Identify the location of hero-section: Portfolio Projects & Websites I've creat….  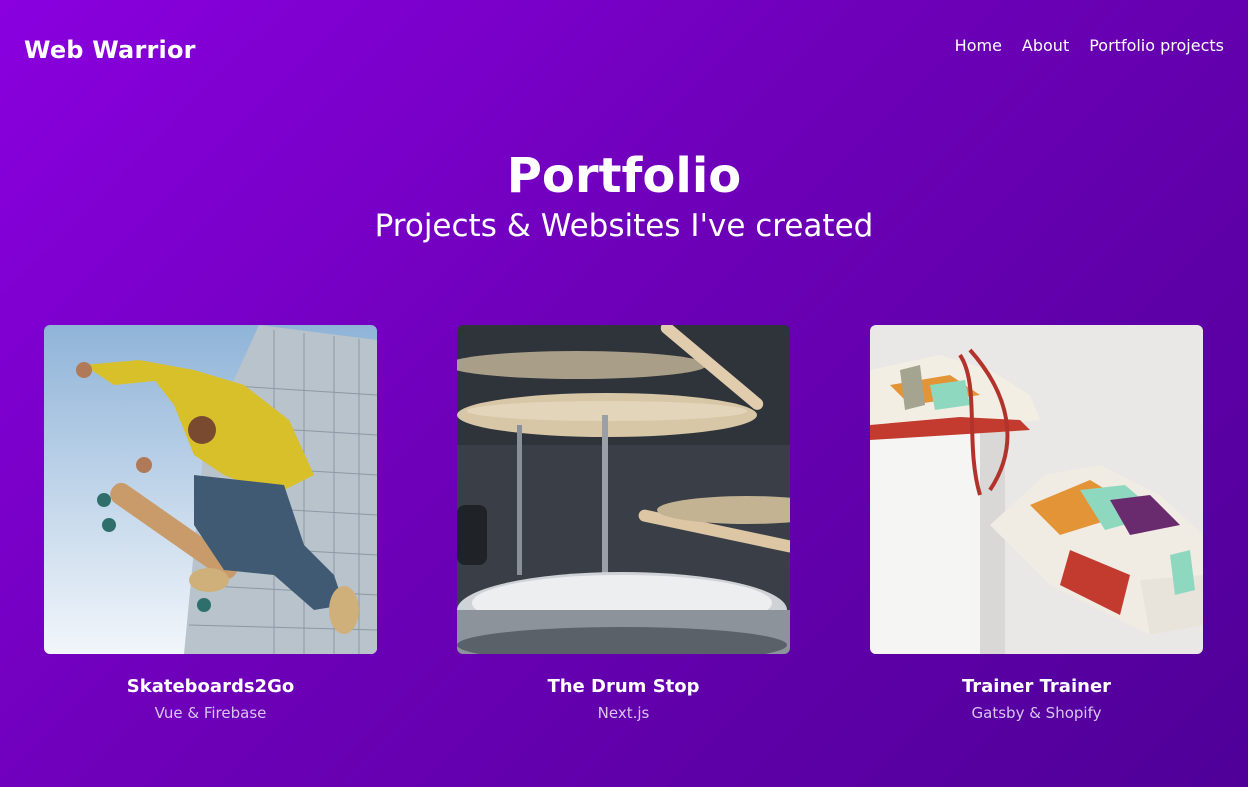
(624, 196).